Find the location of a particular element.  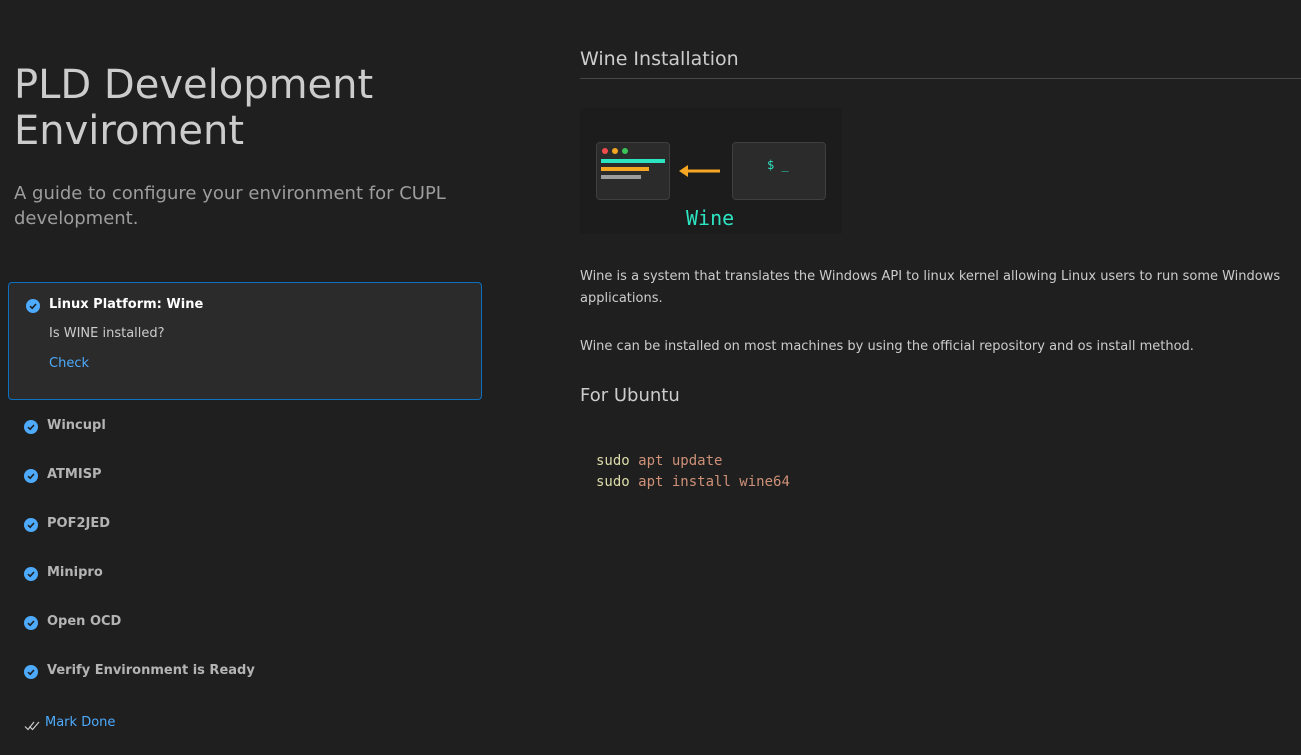

step-open-ocd: Open OCD is located at coordinates (245, 623).